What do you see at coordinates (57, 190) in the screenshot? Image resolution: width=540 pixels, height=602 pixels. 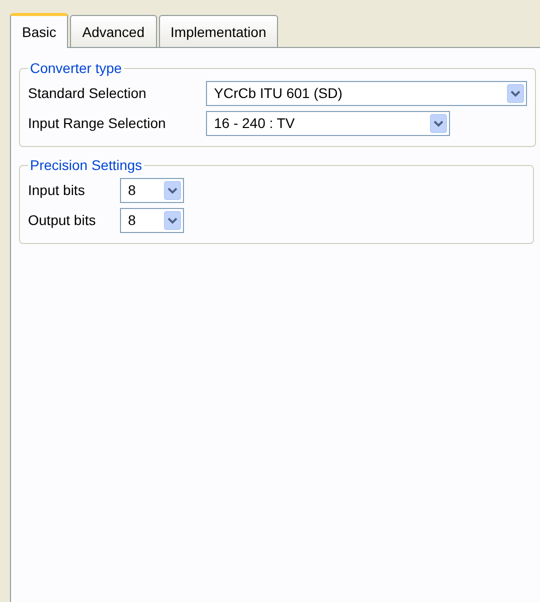 I see `field-label: Input bits` at bounding box center [57, 190].